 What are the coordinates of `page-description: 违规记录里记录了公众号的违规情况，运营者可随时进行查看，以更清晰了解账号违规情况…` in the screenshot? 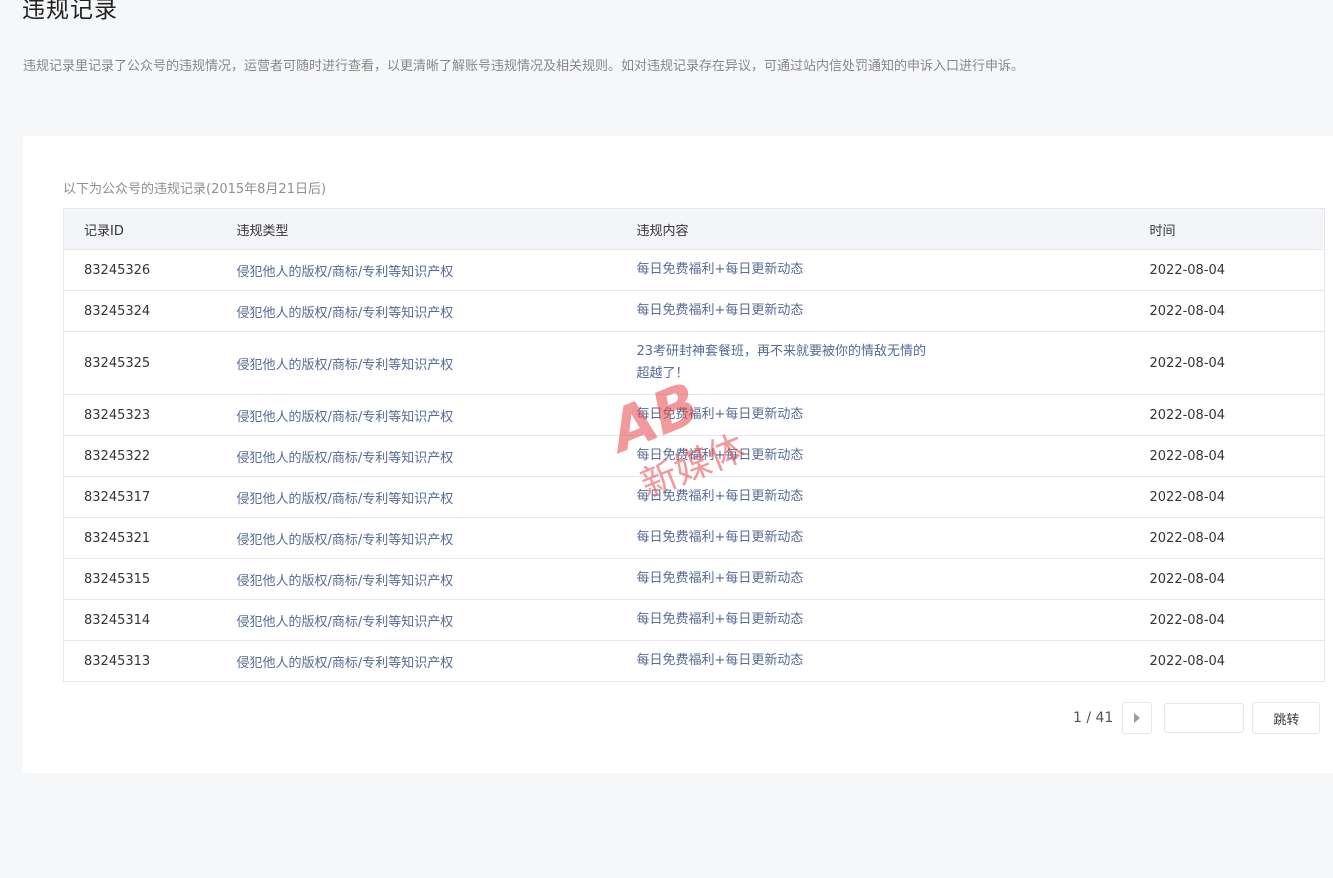 It's located at (524, 66).